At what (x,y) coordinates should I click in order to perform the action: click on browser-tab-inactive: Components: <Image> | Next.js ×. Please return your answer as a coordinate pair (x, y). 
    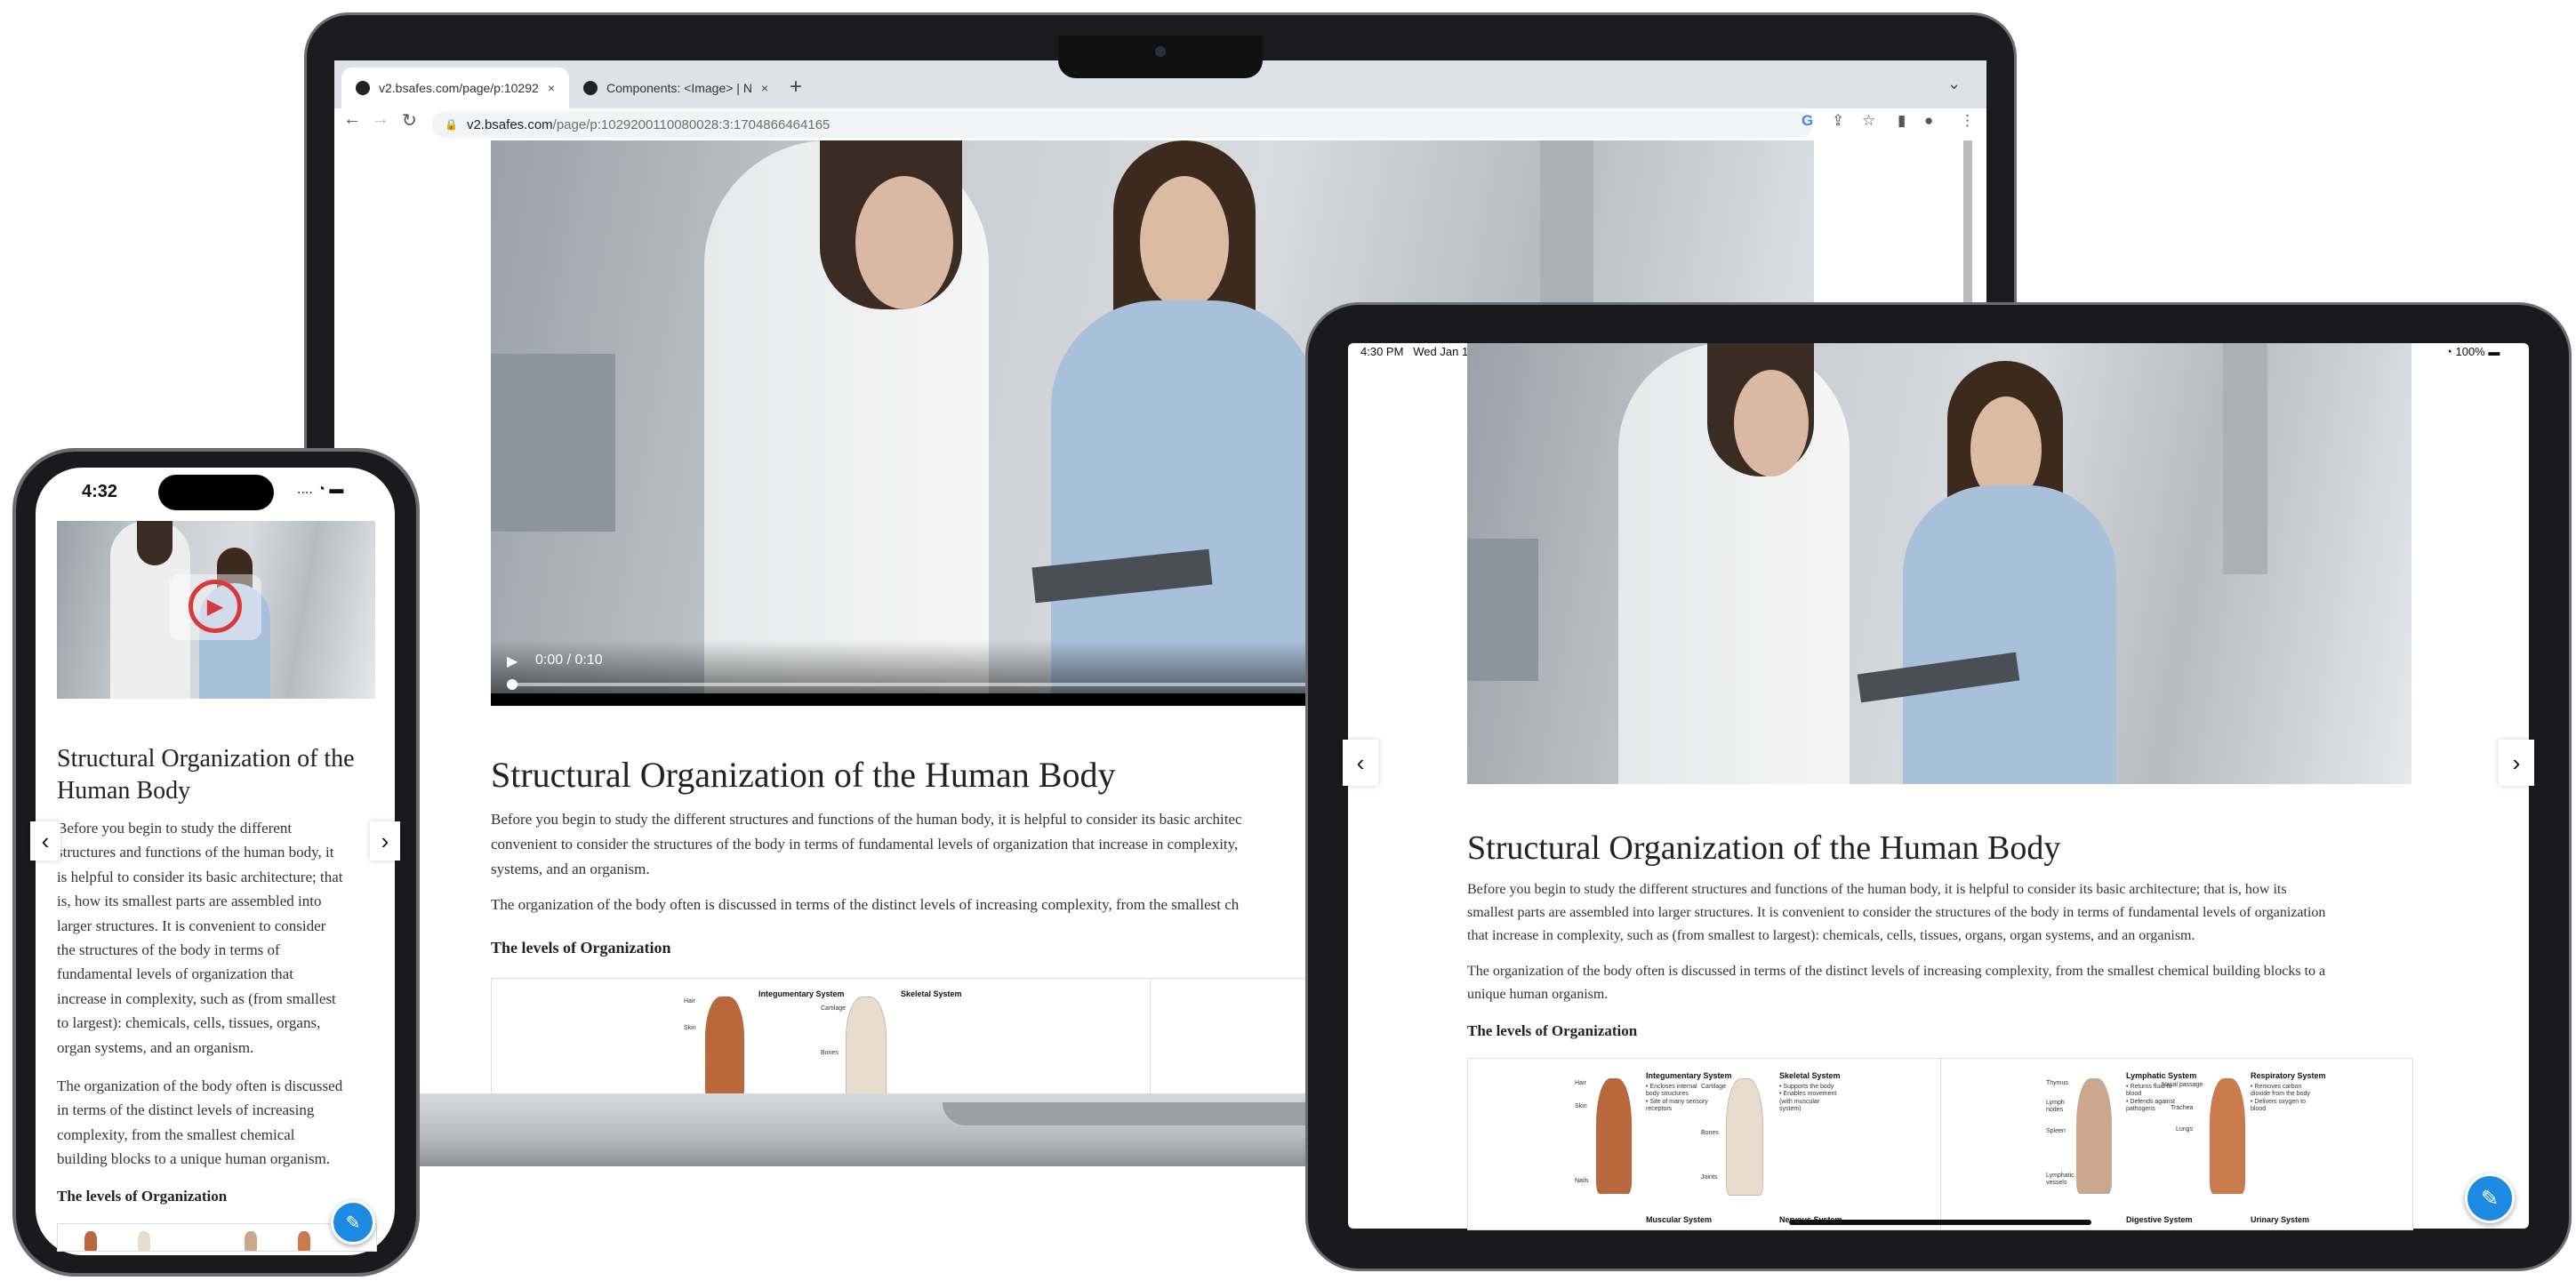
    Looking at the image, I should click on (675, 88).